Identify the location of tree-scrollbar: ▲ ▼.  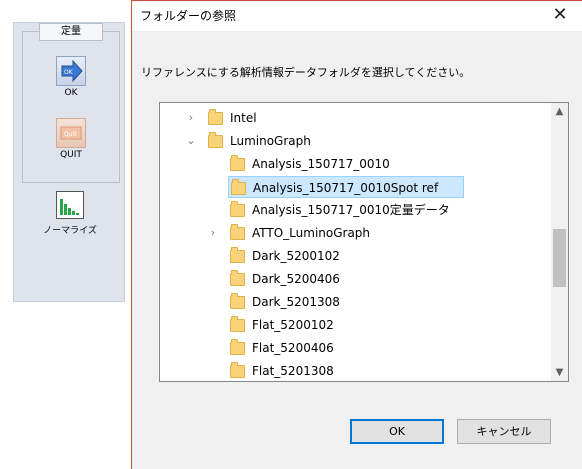
(559, 242).